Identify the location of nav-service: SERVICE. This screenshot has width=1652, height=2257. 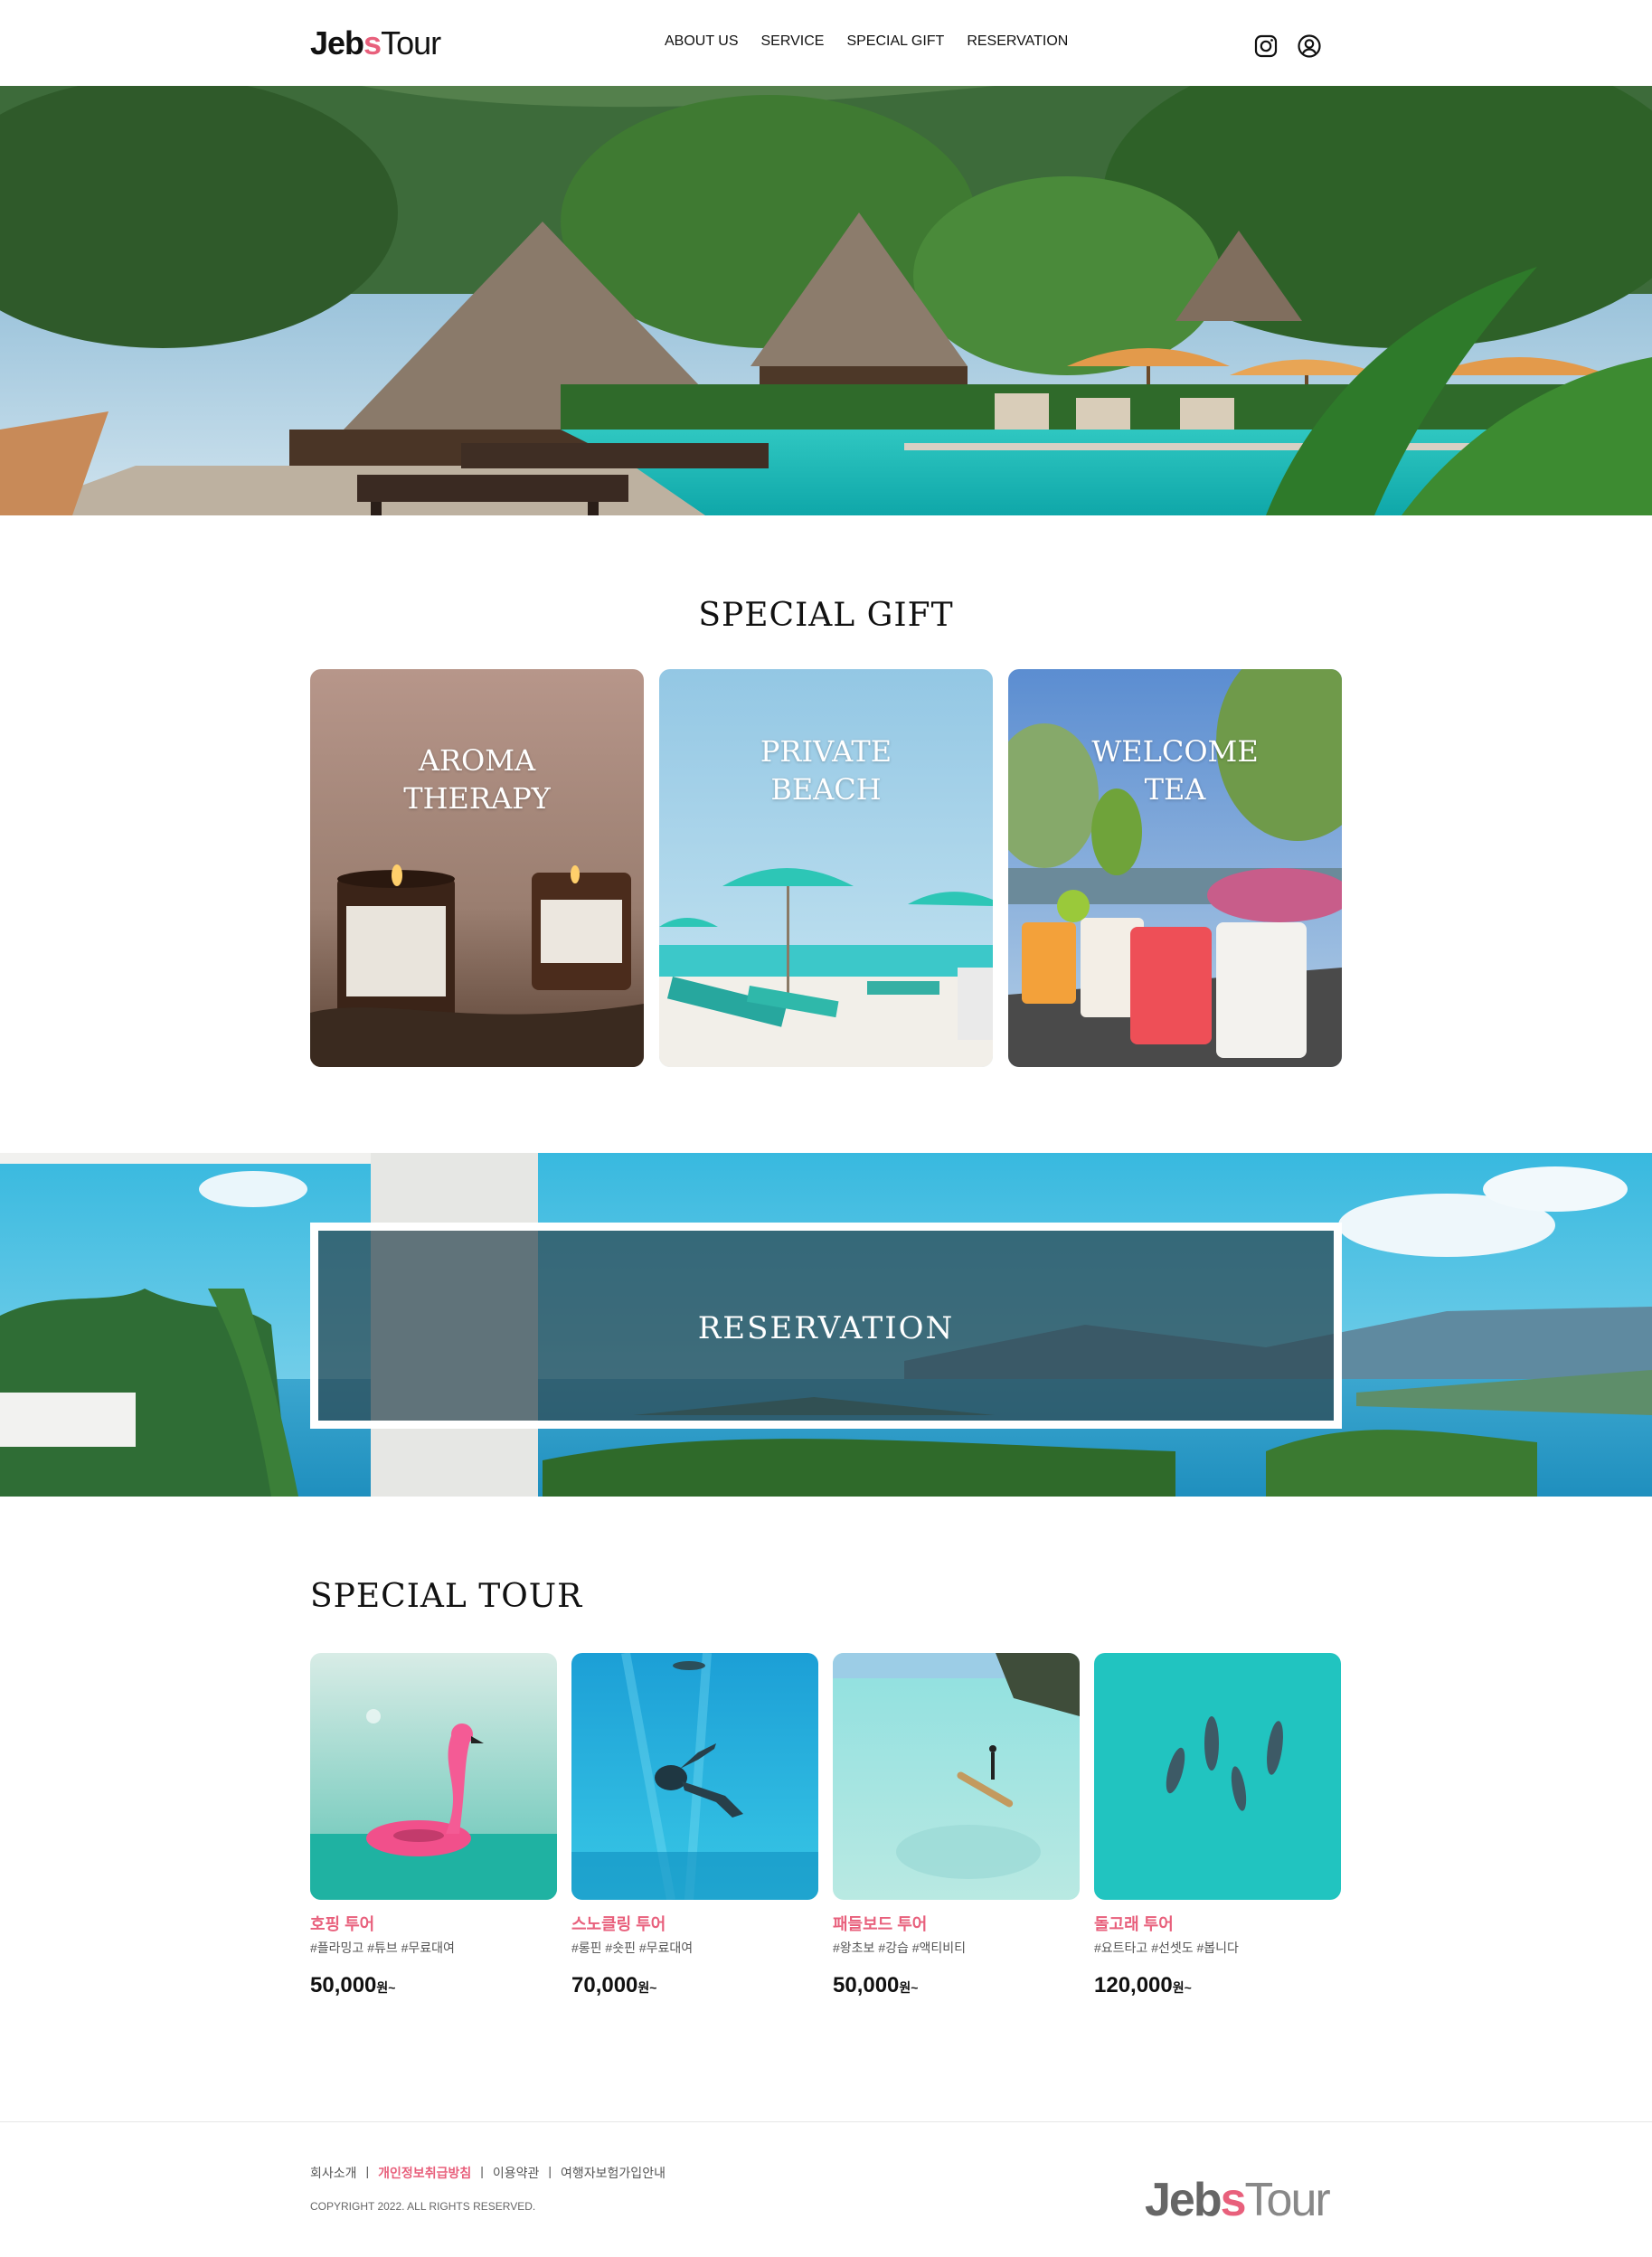
(793, 42).